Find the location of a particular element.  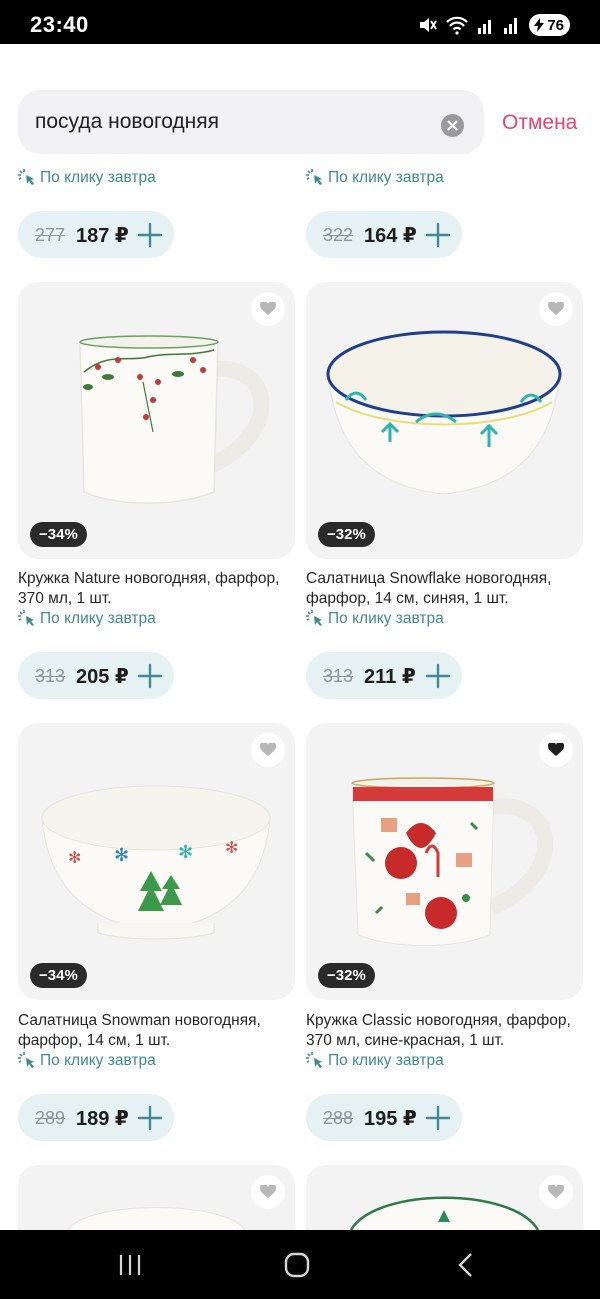

back-icon is located at coordinates (465, 1265).